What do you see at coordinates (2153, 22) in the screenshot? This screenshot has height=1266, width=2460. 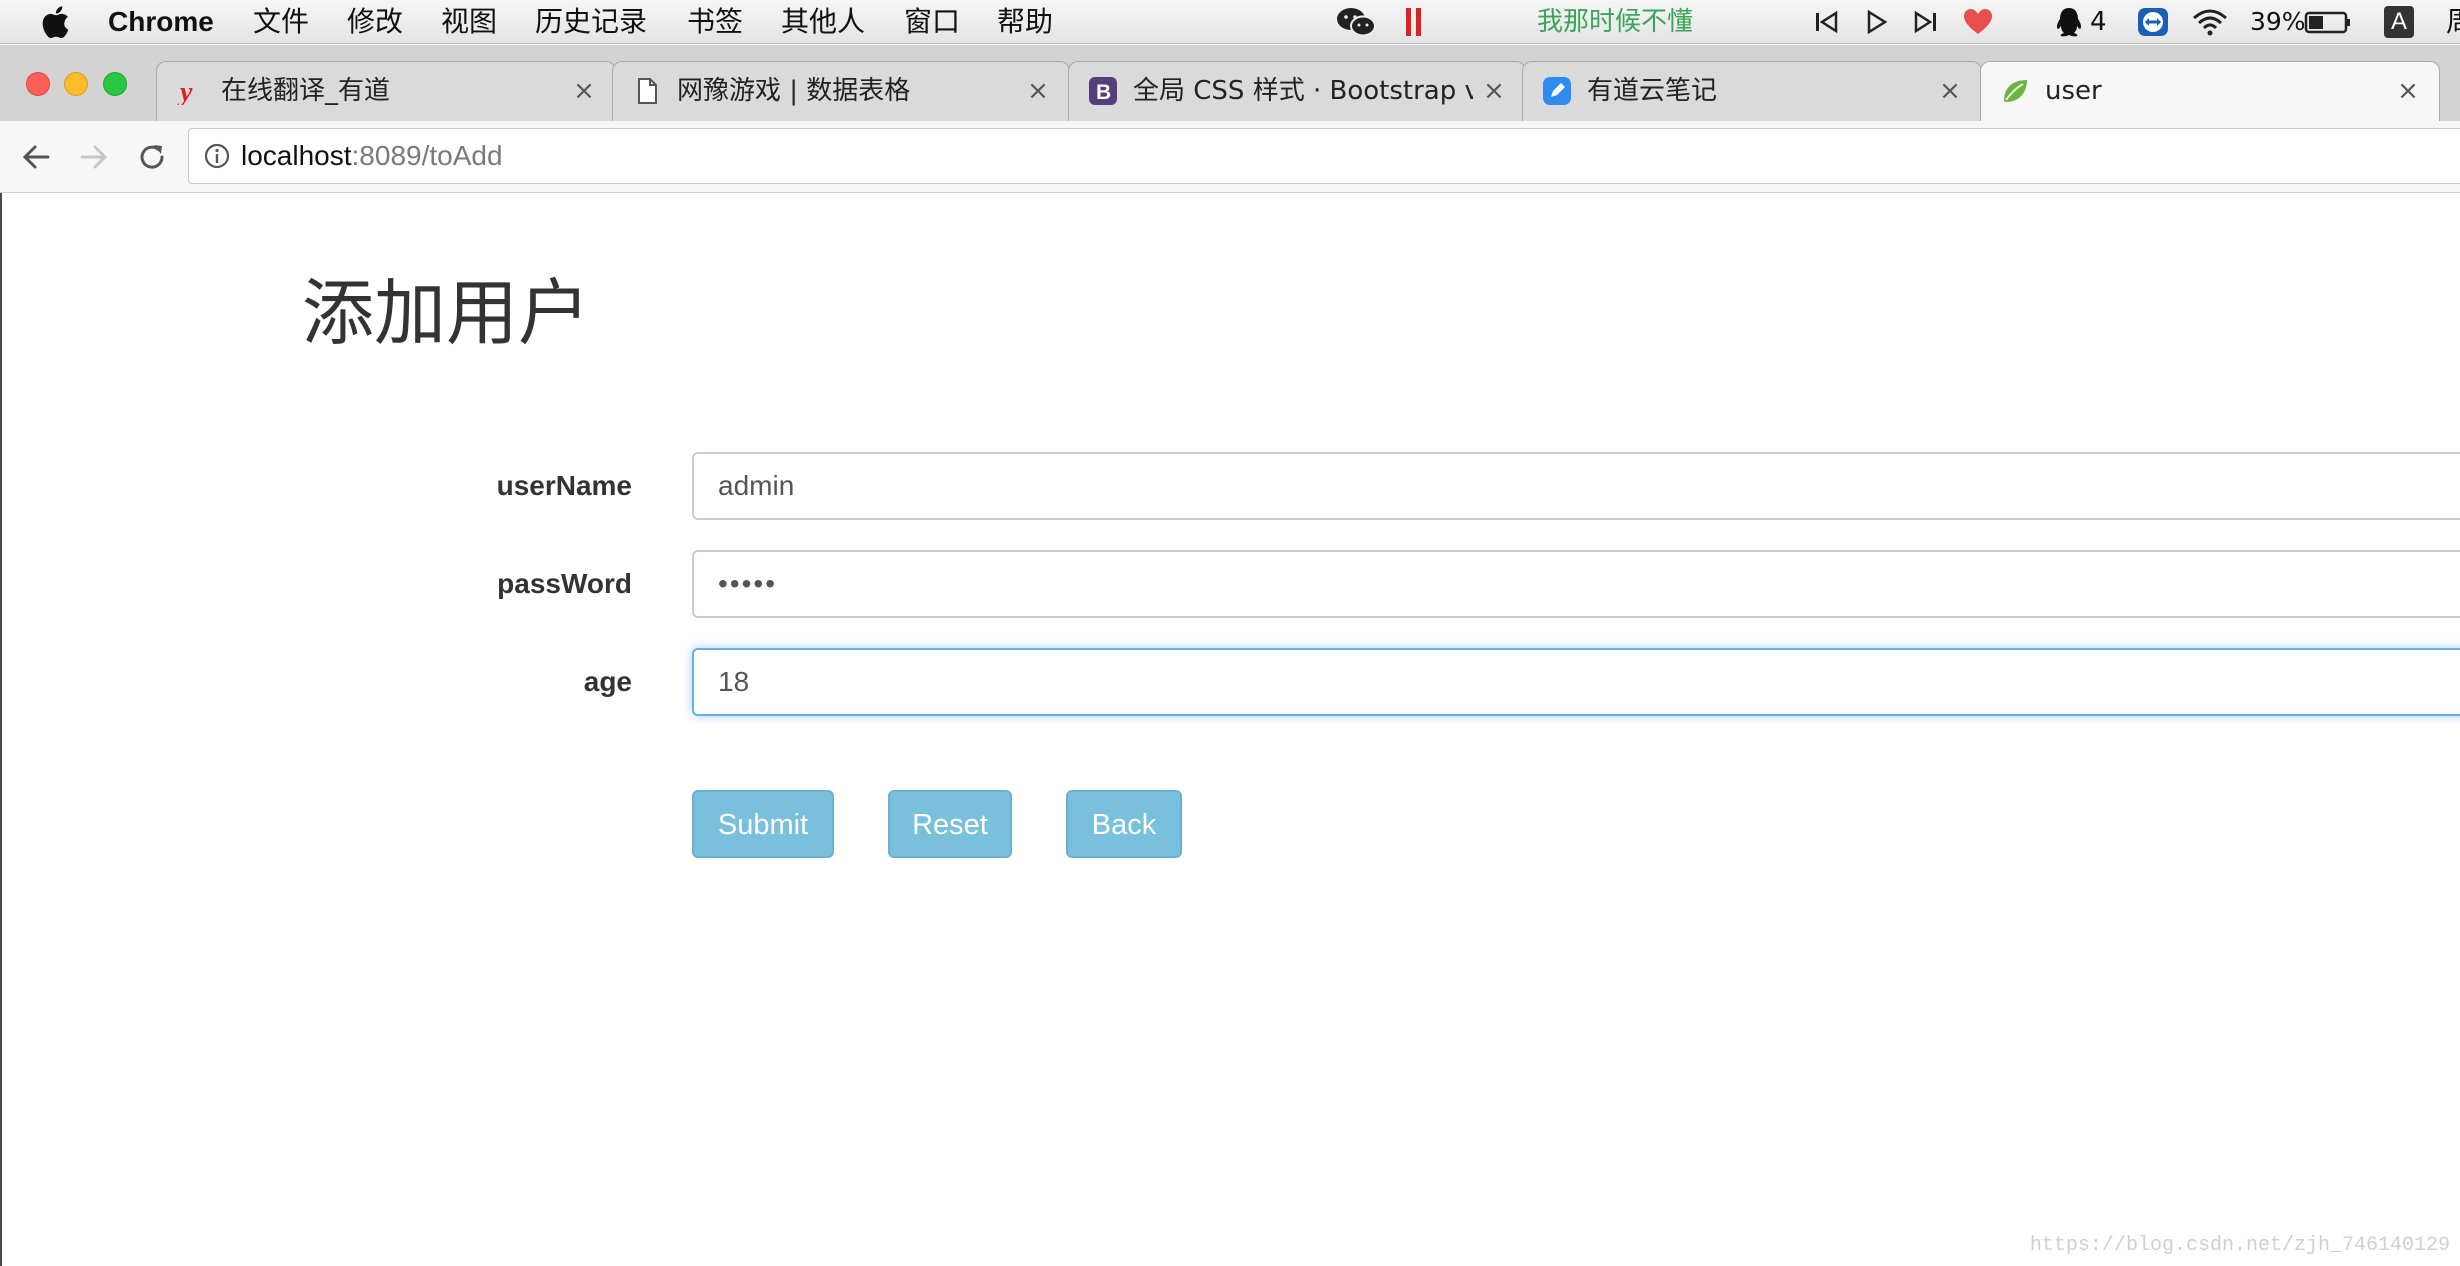 I see `teamviewer-icon` at bounding box center [2153, 22].